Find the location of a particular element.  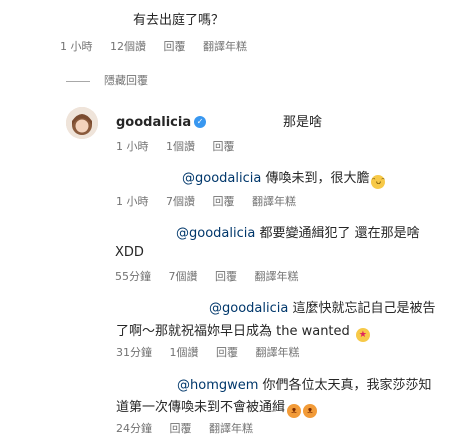

comment-meta: 1 小時 7個讚 回覆 翻譯年糕 is located at coordinates (213, 201).